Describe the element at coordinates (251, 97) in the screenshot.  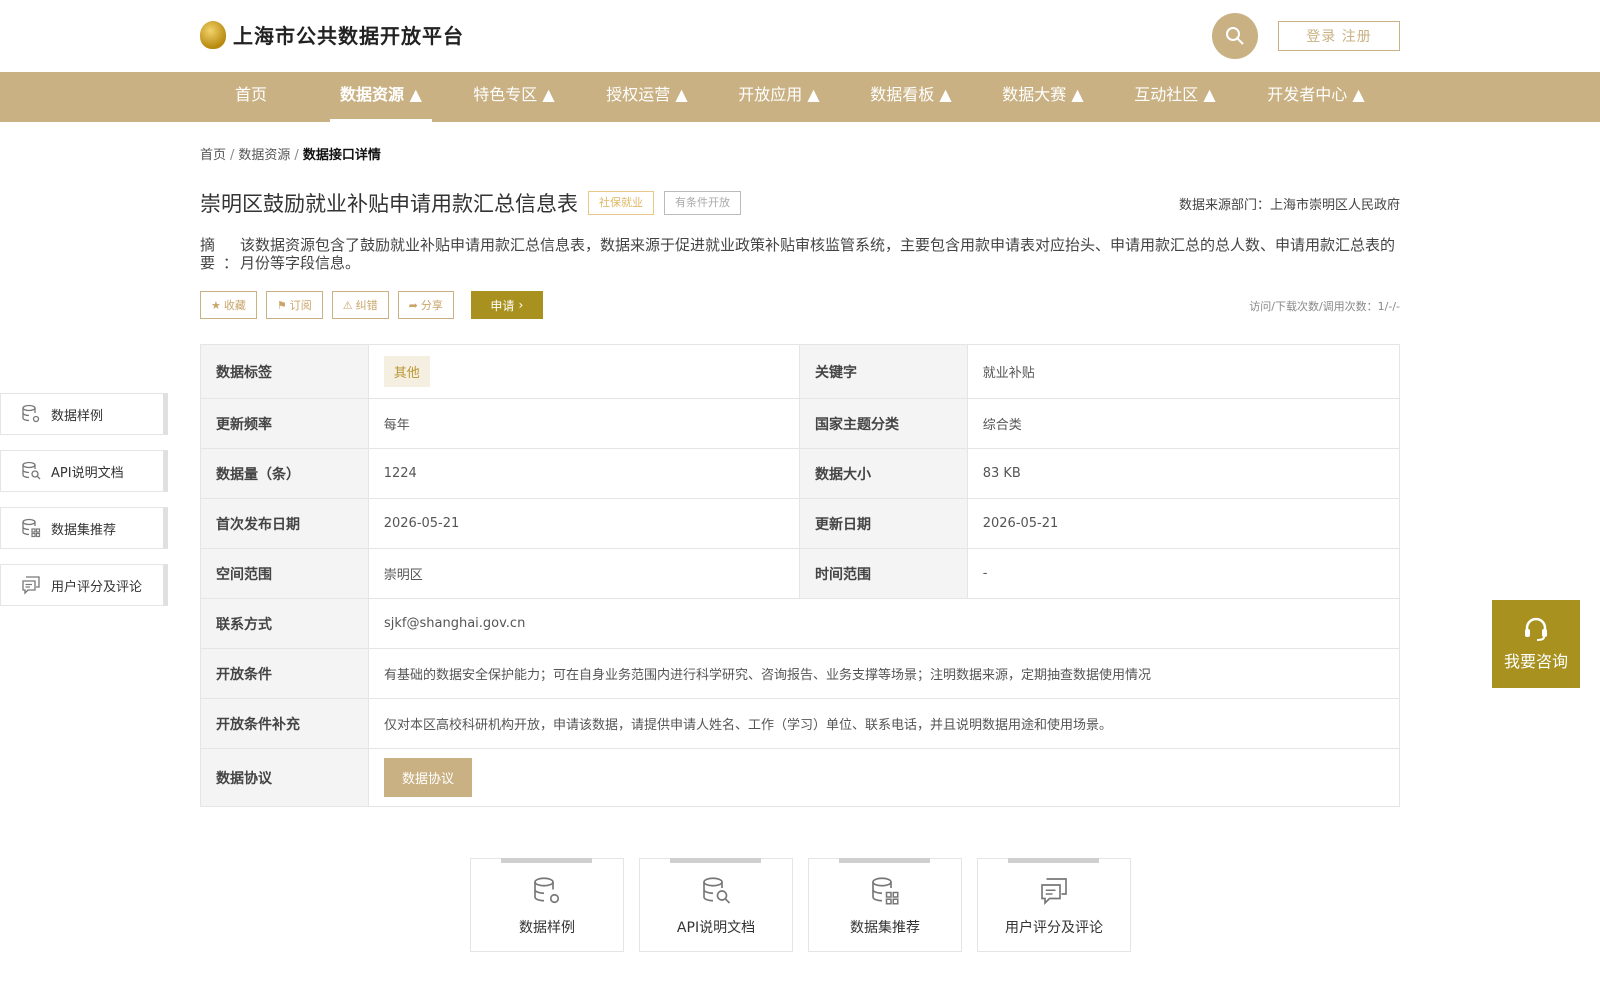
I see `nav-home: 首页` at that location.